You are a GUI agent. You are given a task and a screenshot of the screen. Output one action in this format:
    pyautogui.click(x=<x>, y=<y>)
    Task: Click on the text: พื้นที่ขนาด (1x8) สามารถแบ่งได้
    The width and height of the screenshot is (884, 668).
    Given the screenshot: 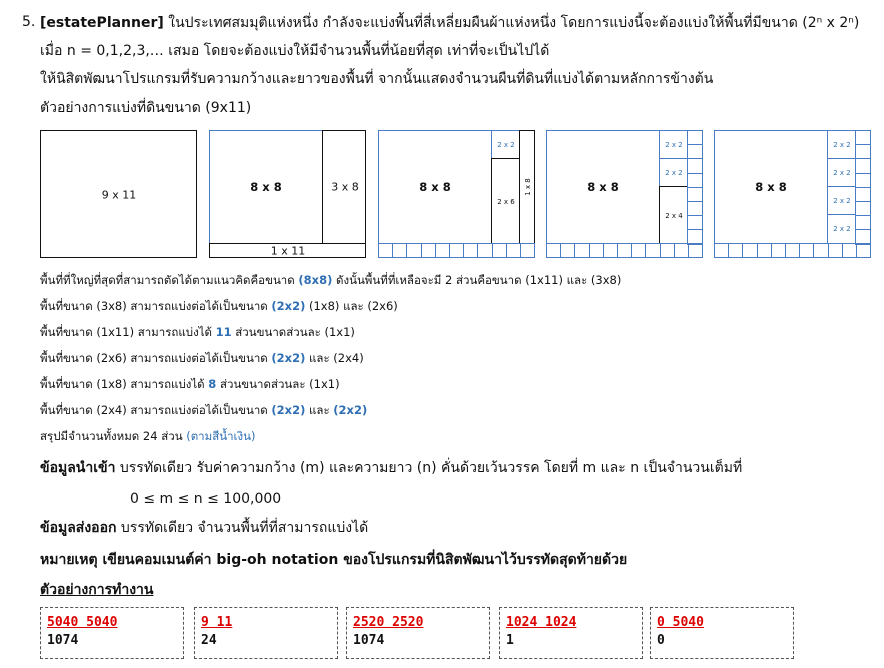 What is the action you would take?
    pyautogui.click(x=122, y=384)
    